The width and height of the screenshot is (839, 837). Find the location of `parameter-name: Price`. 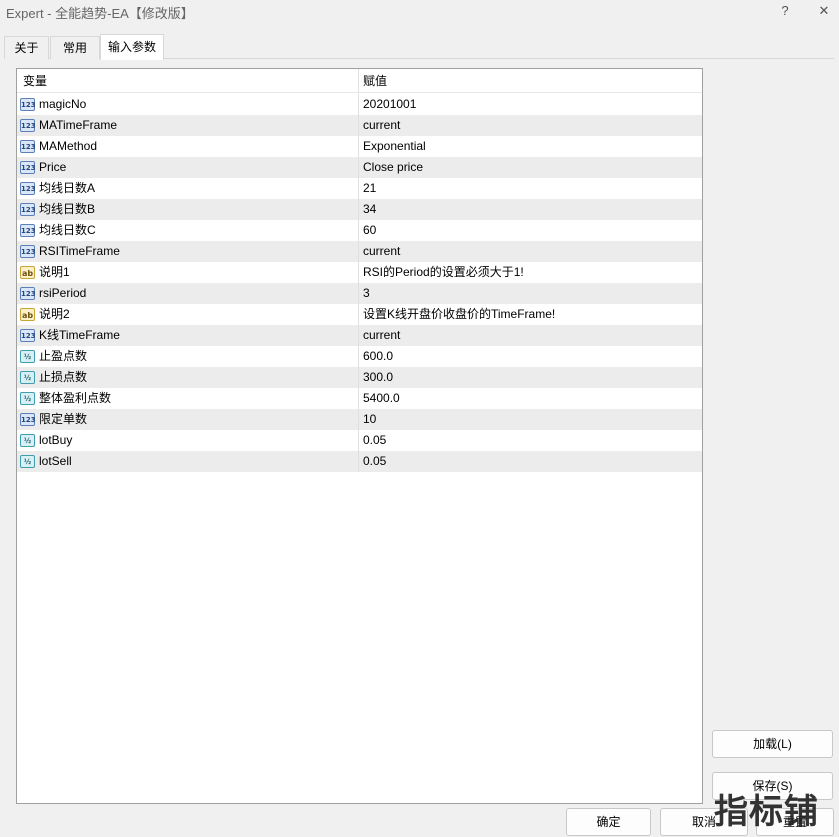

parameter-name: Price is located at coordinates (53, 167).